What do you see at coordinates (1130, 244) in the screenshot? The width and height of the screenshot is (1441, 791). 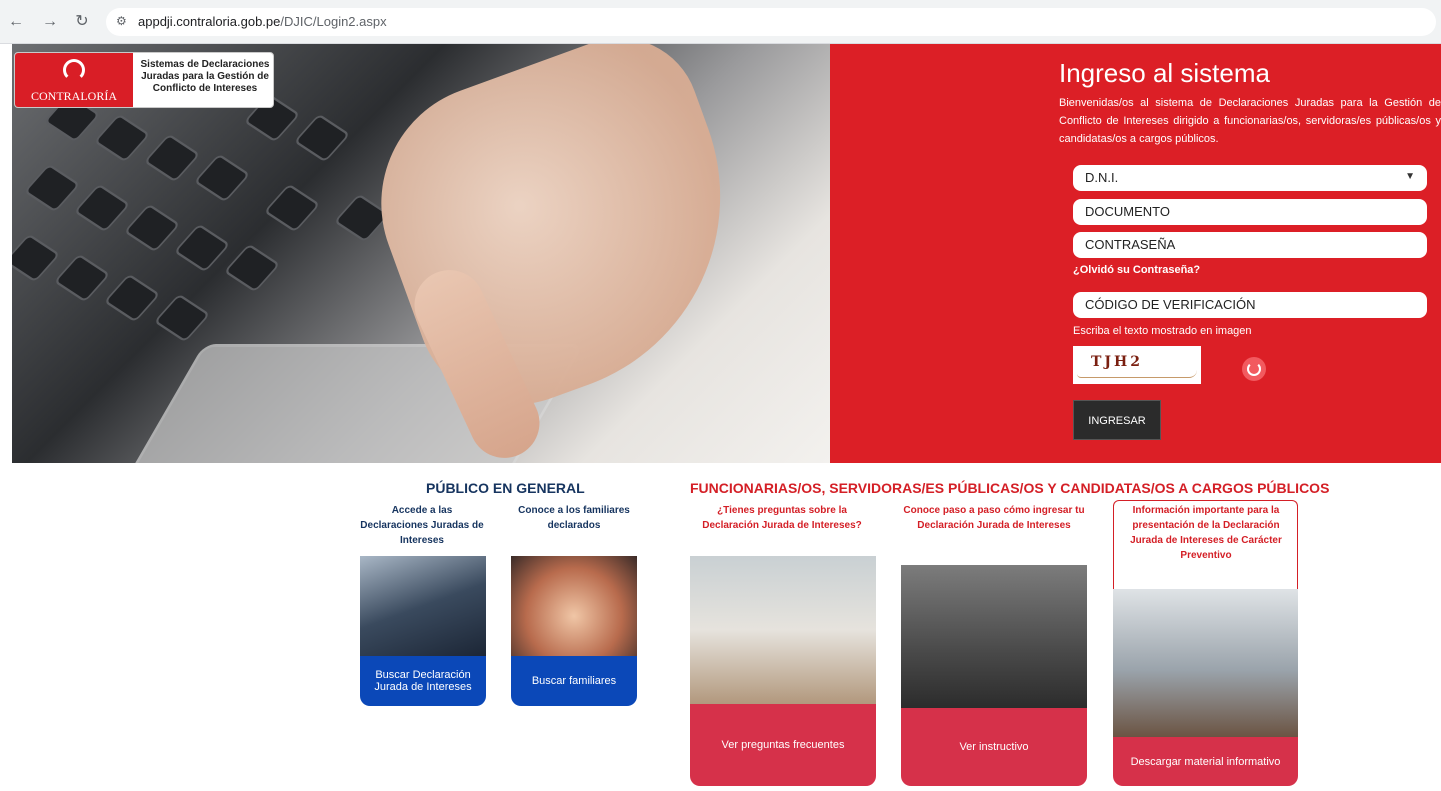 I see `password-placeholder: CONTRASEÑA` at bounding box center [1130, 244].